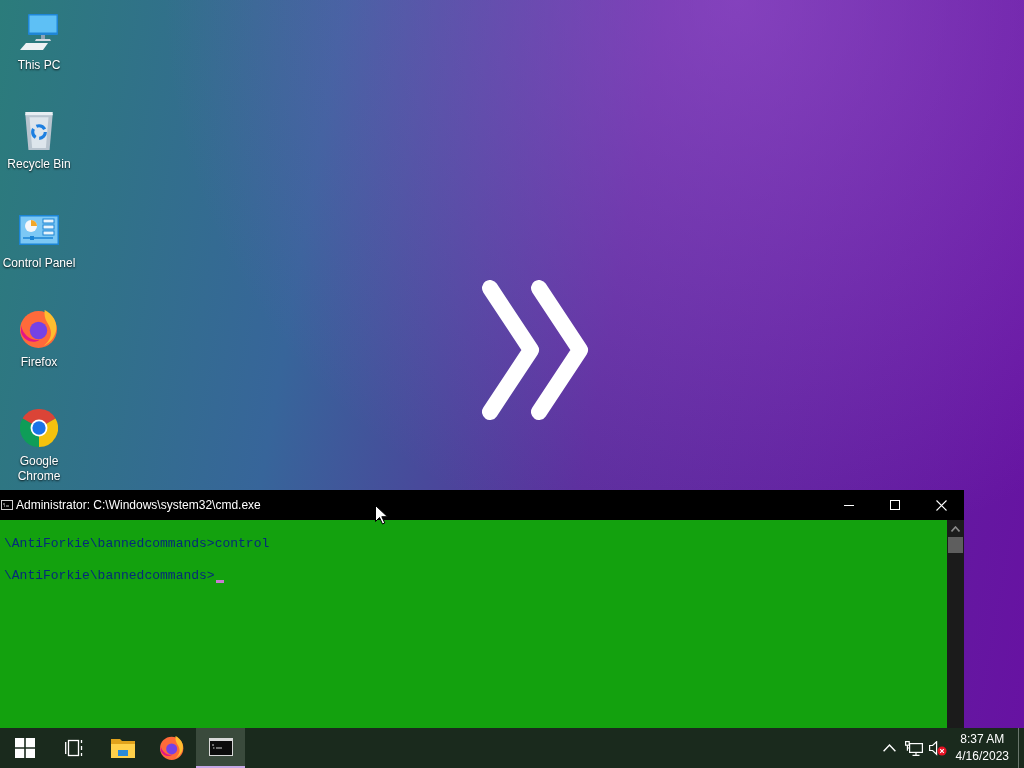 This screenshot has width=1024, height=768. I want to click on close-icon, so click(941, 505).